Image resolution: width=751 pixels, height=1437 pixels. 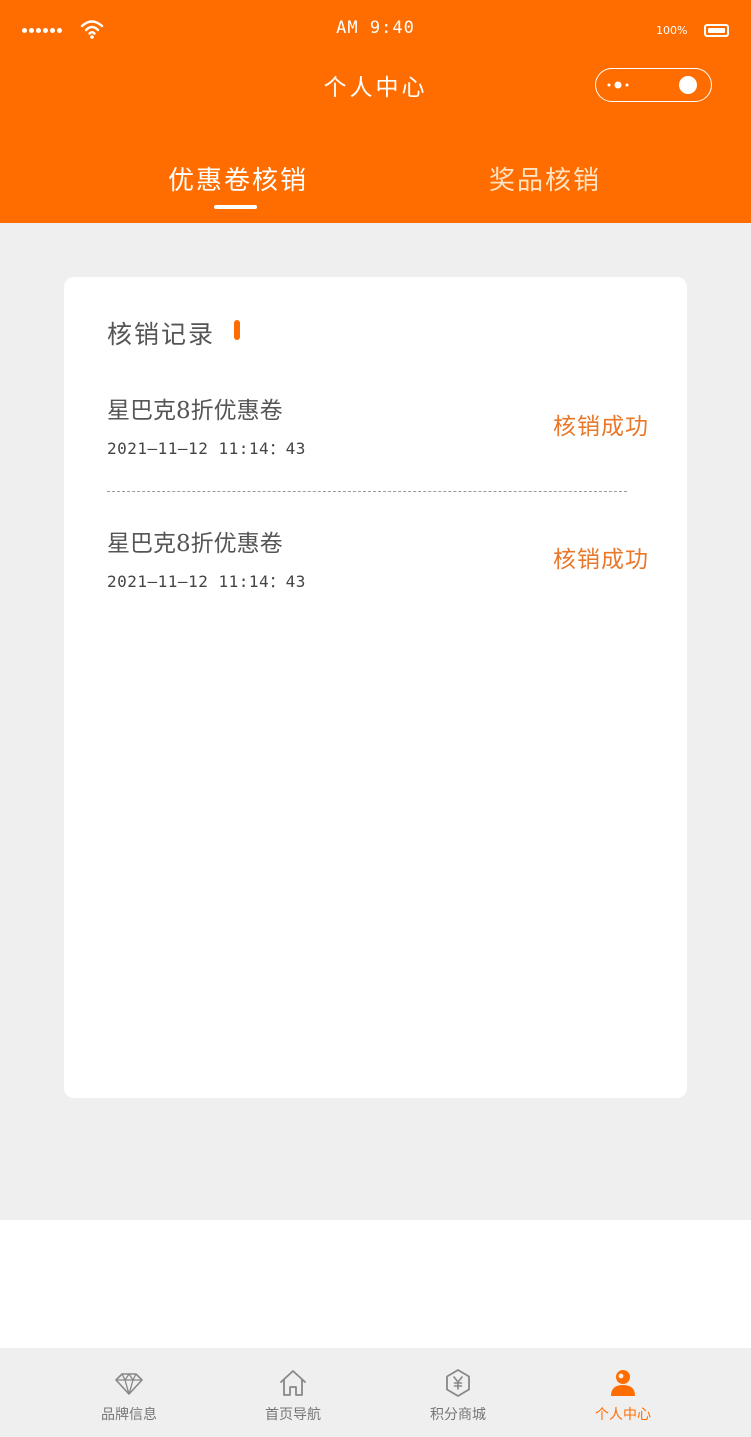 I want to click on nav-label: 个人中心, so click(x=623, y=1415).